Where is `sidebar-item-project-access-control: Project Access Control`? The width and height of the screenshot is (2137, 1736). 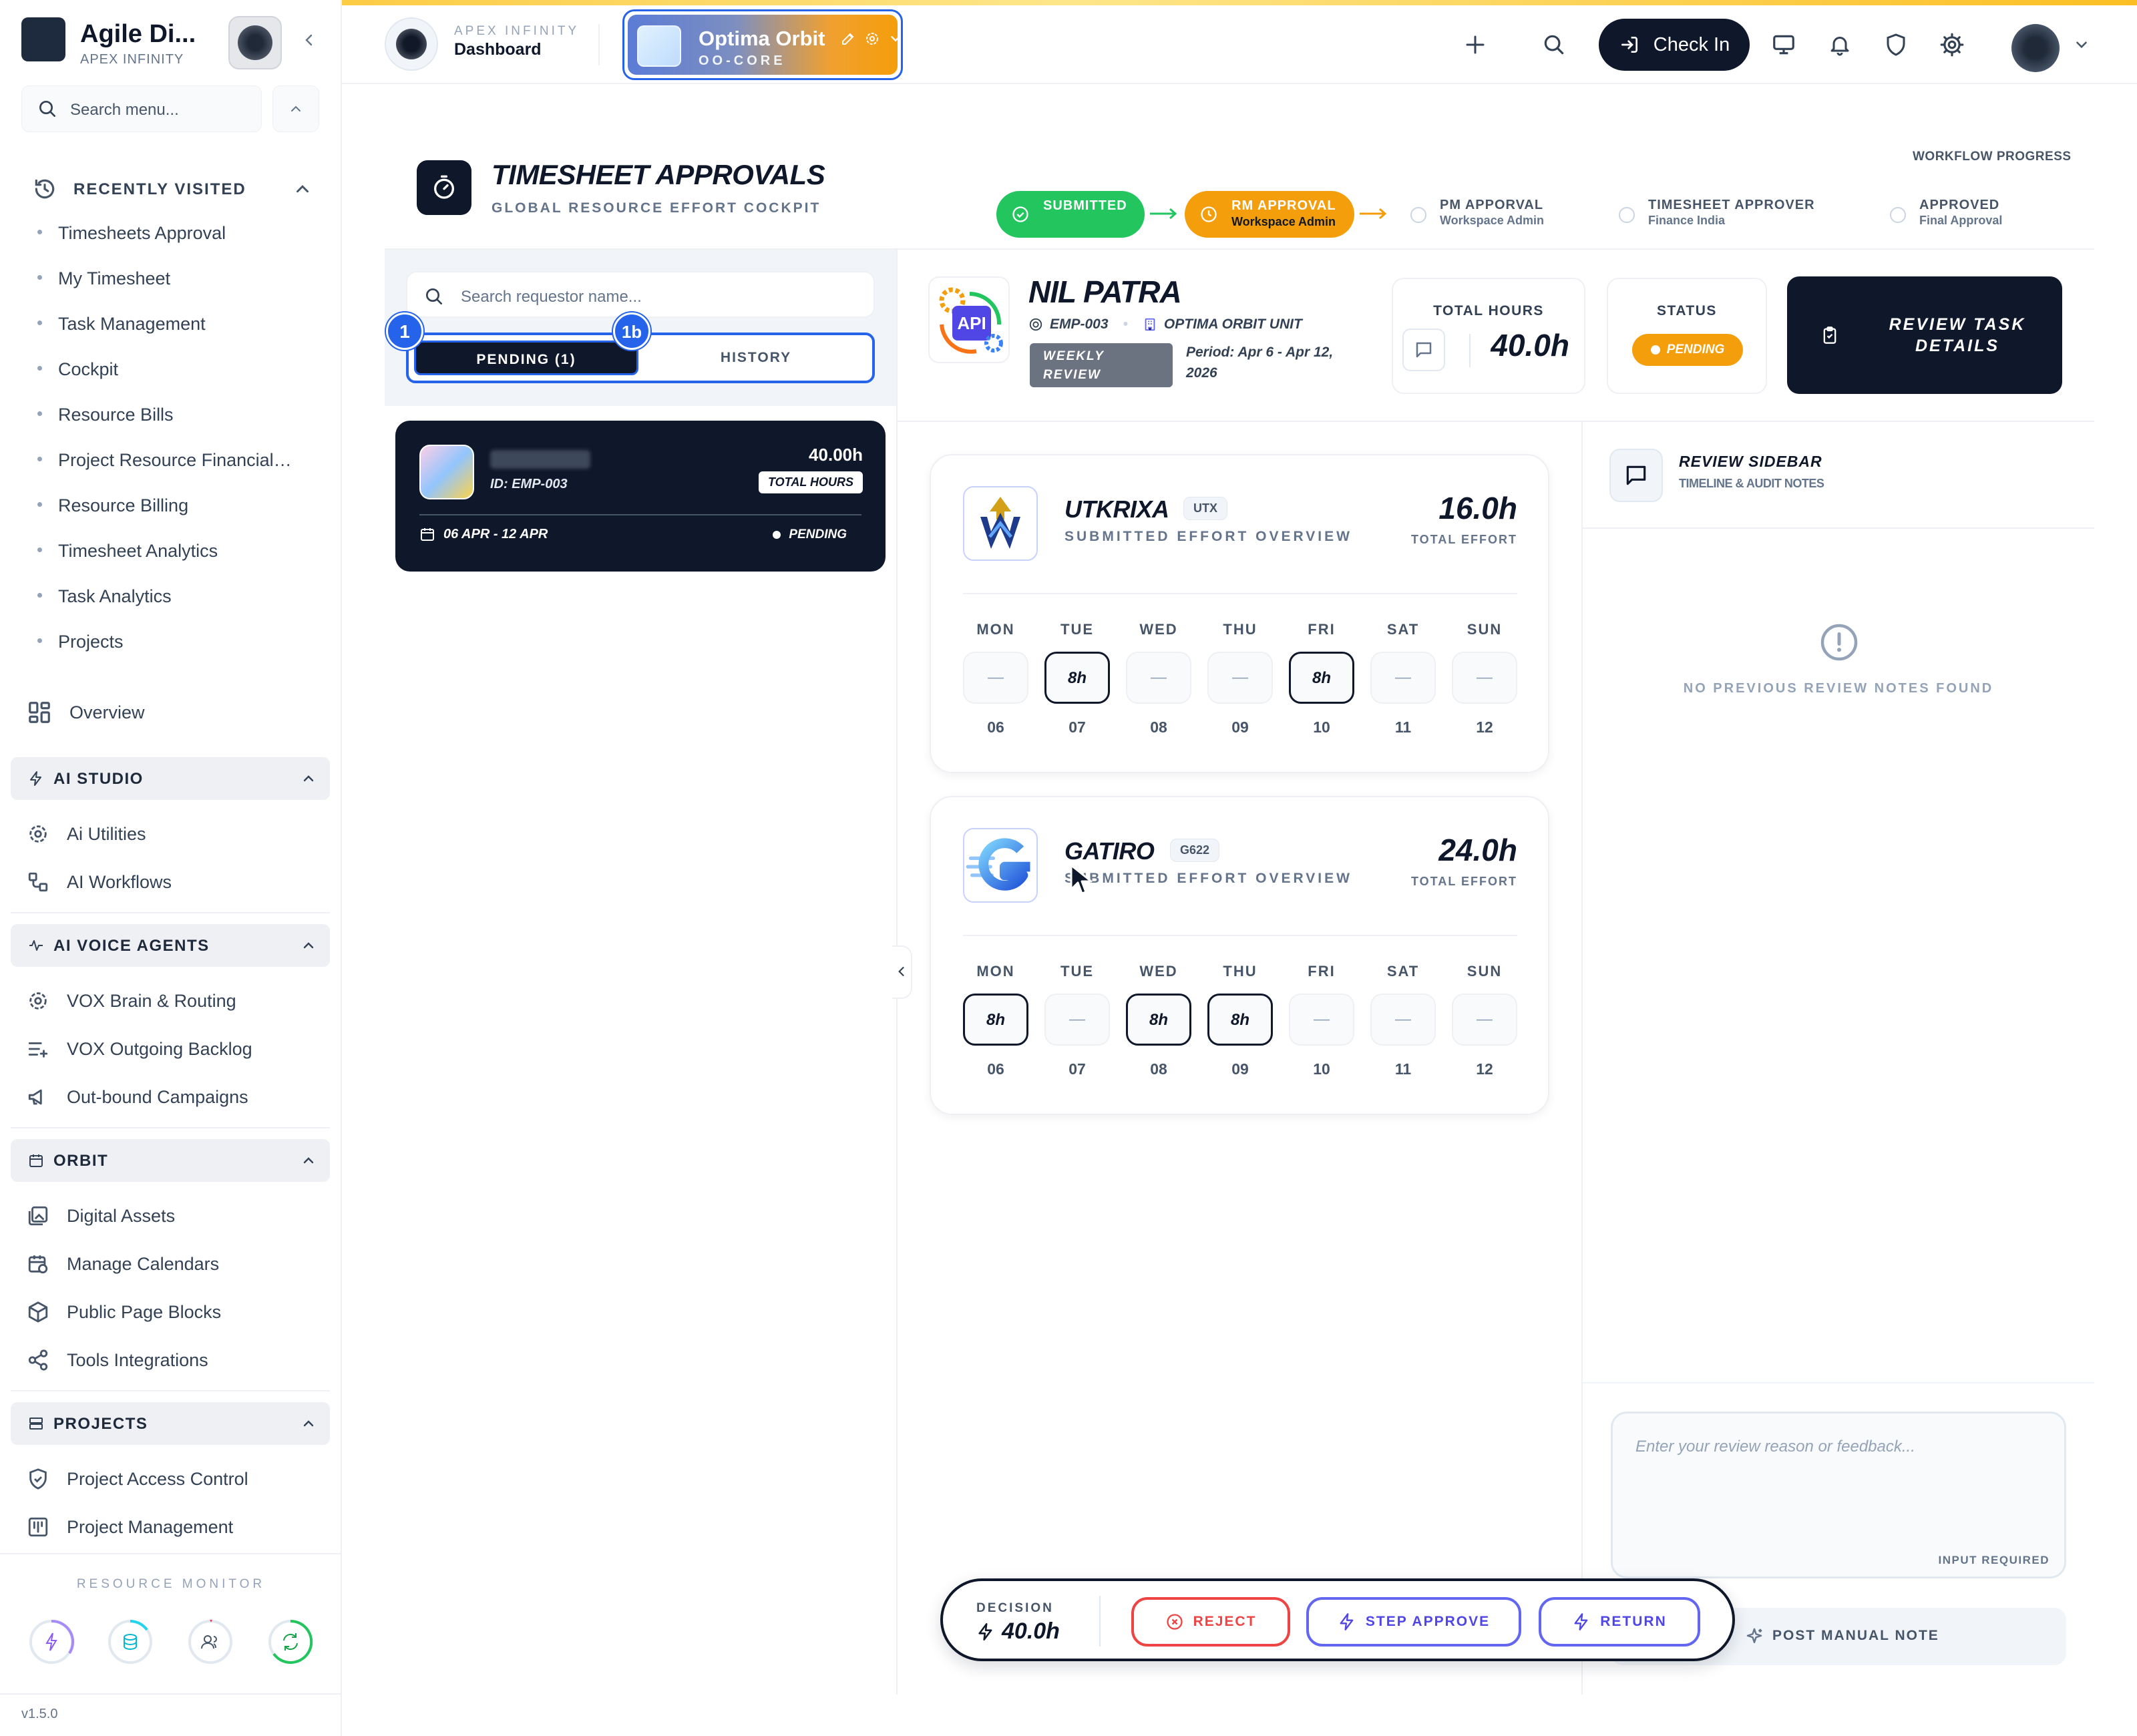
sidebar-item-project-access-control: Project Access Control is located at coordinates (137, 1479).